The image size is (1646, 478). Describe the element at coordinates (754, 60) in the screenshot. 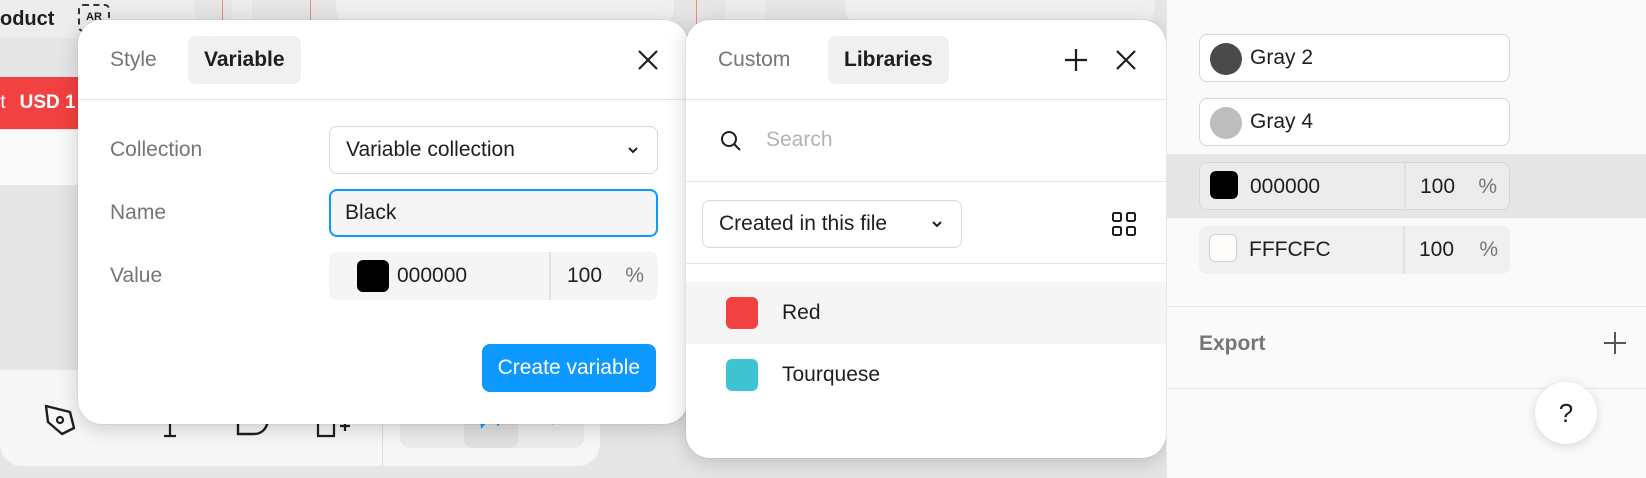

I see `tab-custom: Custom` at that location.